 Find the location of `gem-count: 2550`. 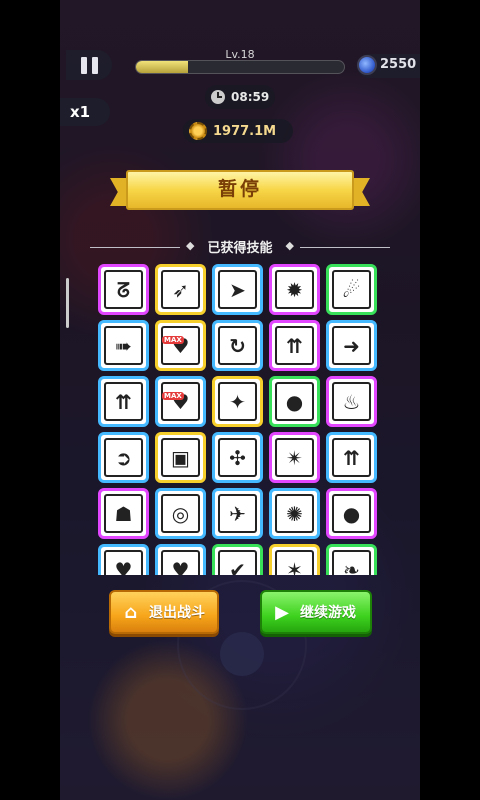

gem-count: 2550 is located at coordinates (398, 64).